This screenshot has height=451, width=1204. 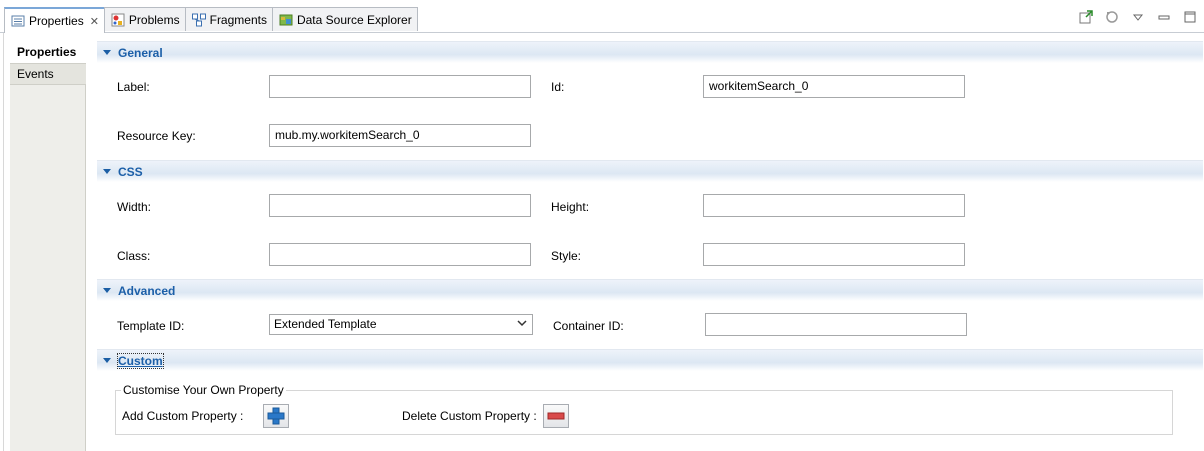 What do you see at coordinates (834, 86) in the screenshot?
I see `id-input: workitemSearch_0` at bounding box center [834, 86].